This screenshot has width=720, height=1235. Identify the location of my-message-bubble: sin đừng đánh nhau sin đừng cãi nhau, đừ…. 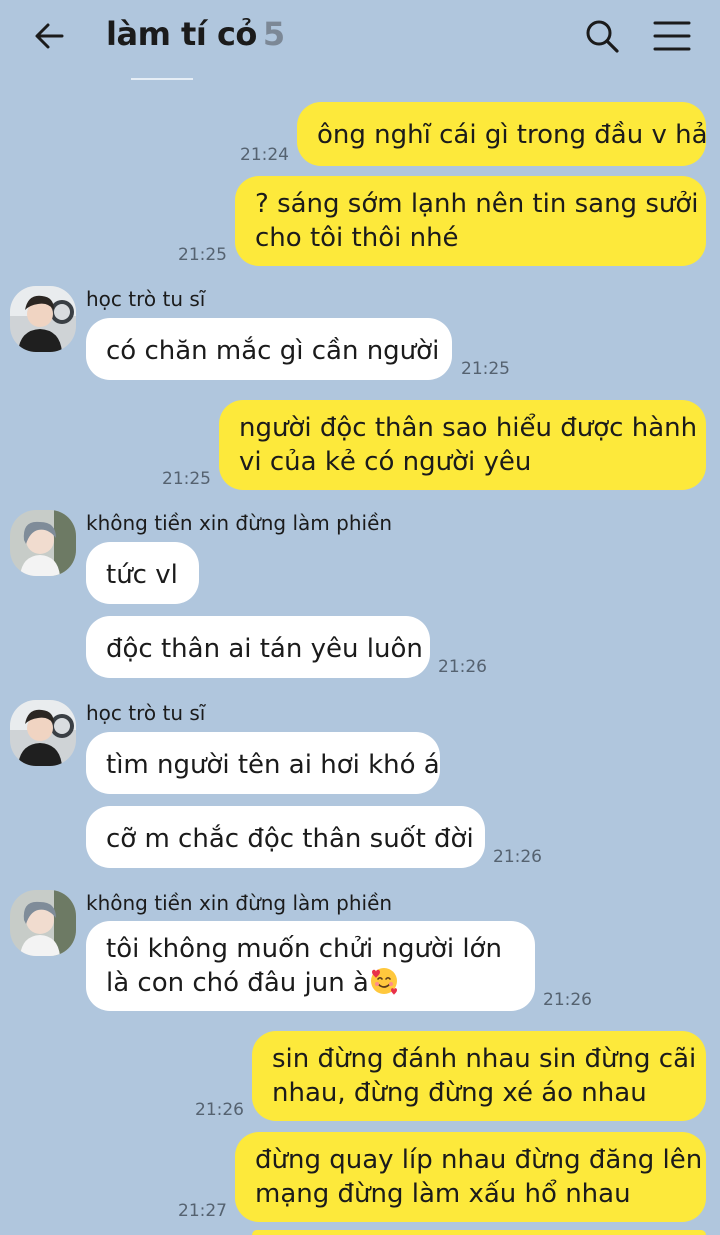
(479, 1076).